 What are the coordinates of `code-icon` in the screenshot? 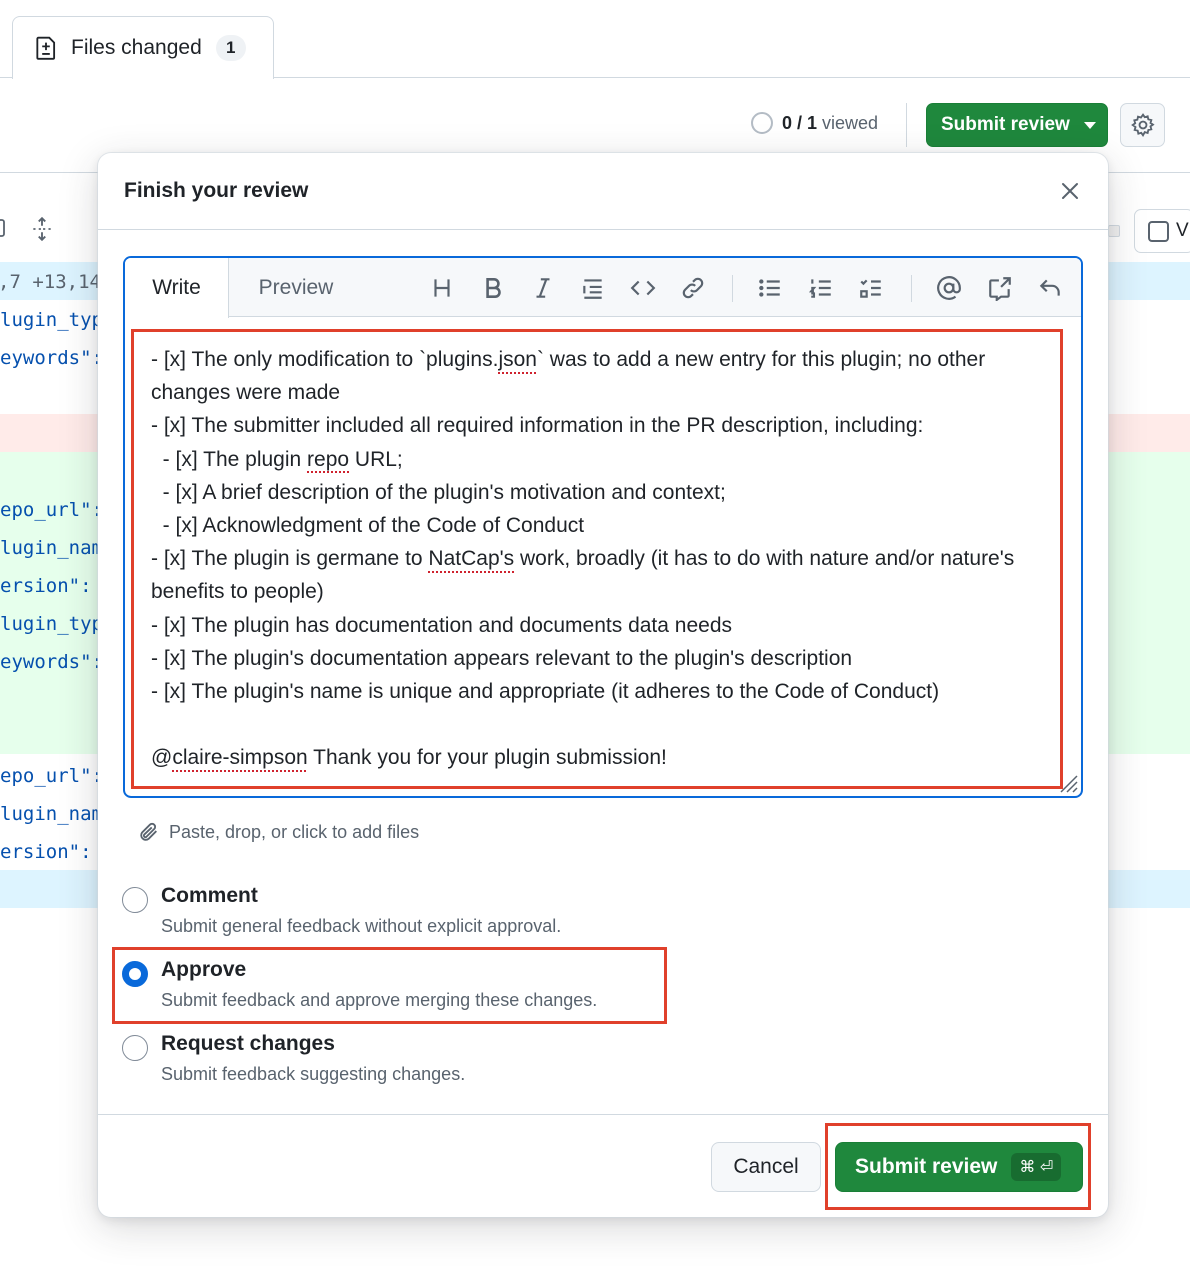 It's located at (643, 288).